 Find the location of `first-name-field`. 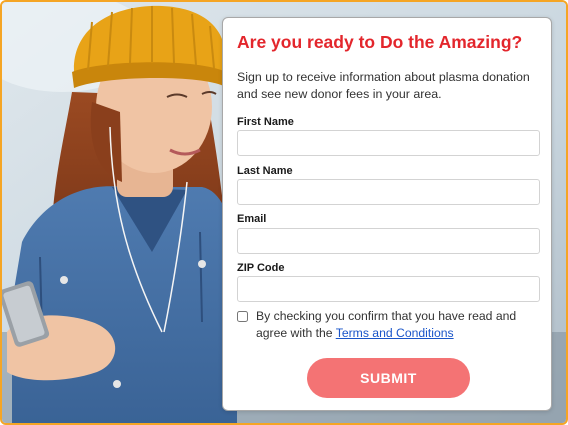

first-name-field is located at coordinates (388, 143).